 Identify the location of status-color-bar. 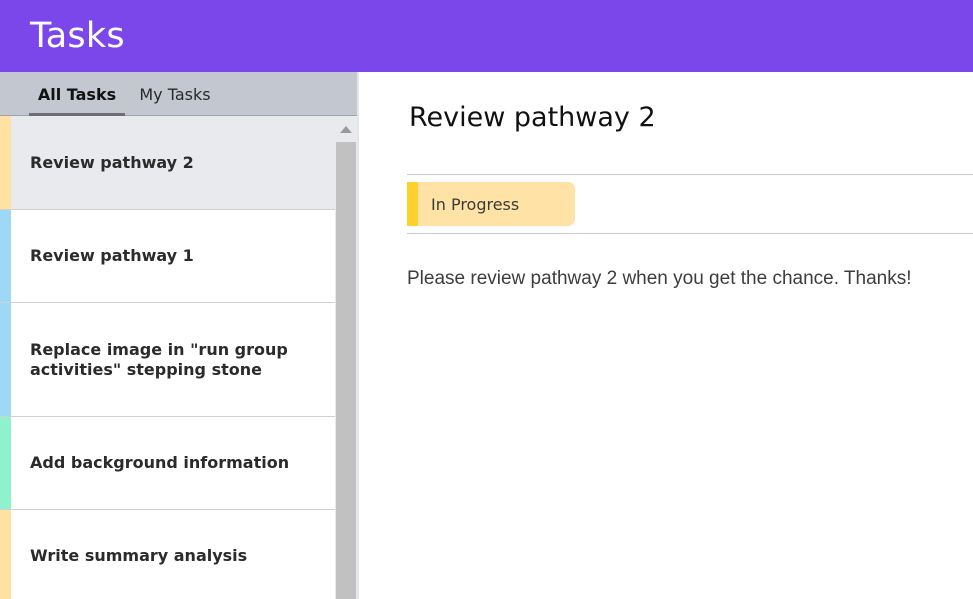
(412, 204).